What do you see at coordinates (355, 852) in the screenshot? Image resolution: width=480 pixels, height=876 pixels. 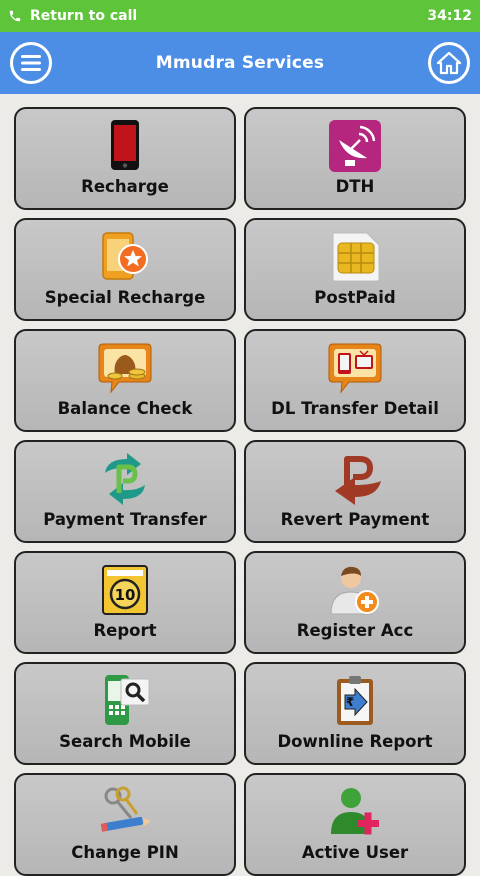 I see `tile-label: Active User` at bounding box center [355, 852].